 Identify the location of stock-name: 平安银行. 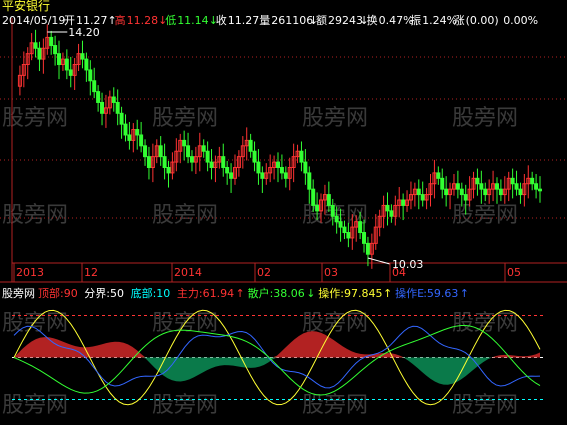
(26, 6).